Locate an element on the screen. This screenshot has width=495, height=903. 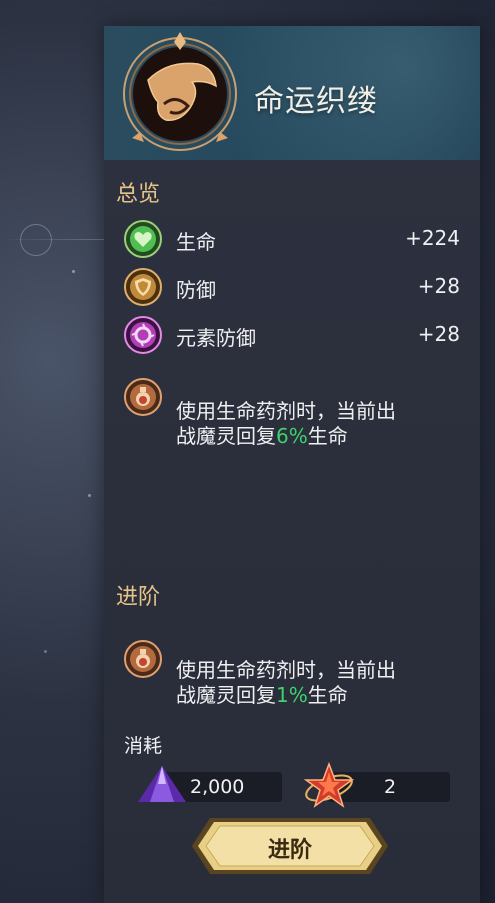
talent-title: 命运织缕 is located at coordinates (316, 101).